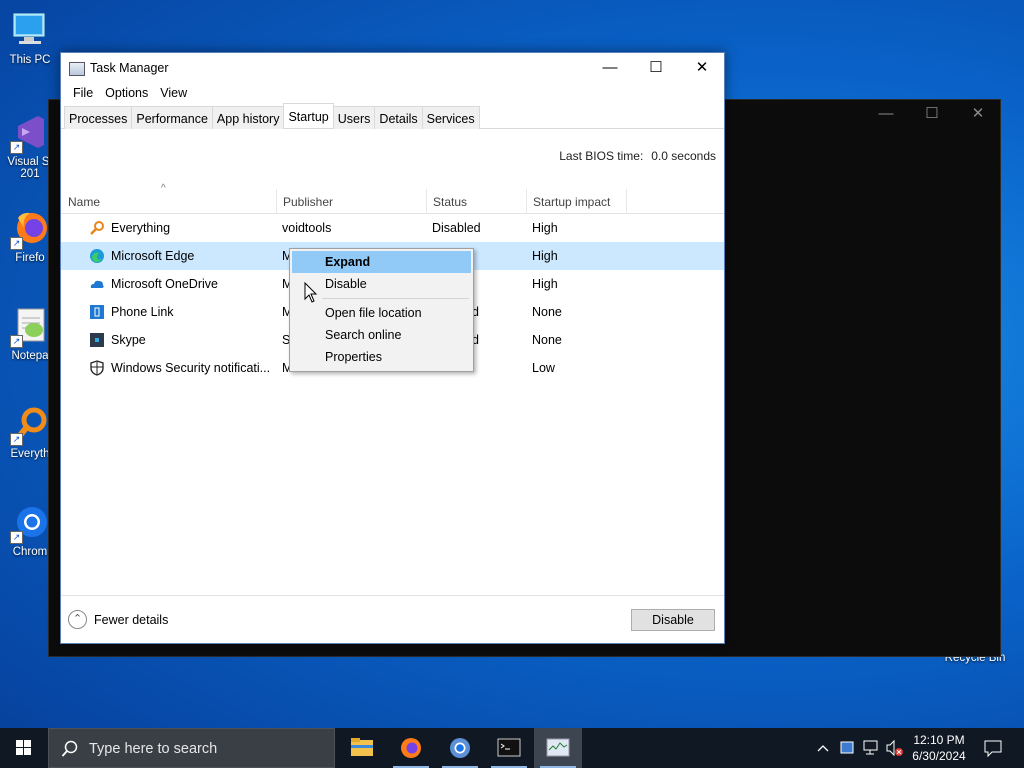 The height and width of the screenshot is (768, 1024). Describe the element at coordinates (307, 228) in the screenshot. I see `row-publisher: voidtools` at that location.